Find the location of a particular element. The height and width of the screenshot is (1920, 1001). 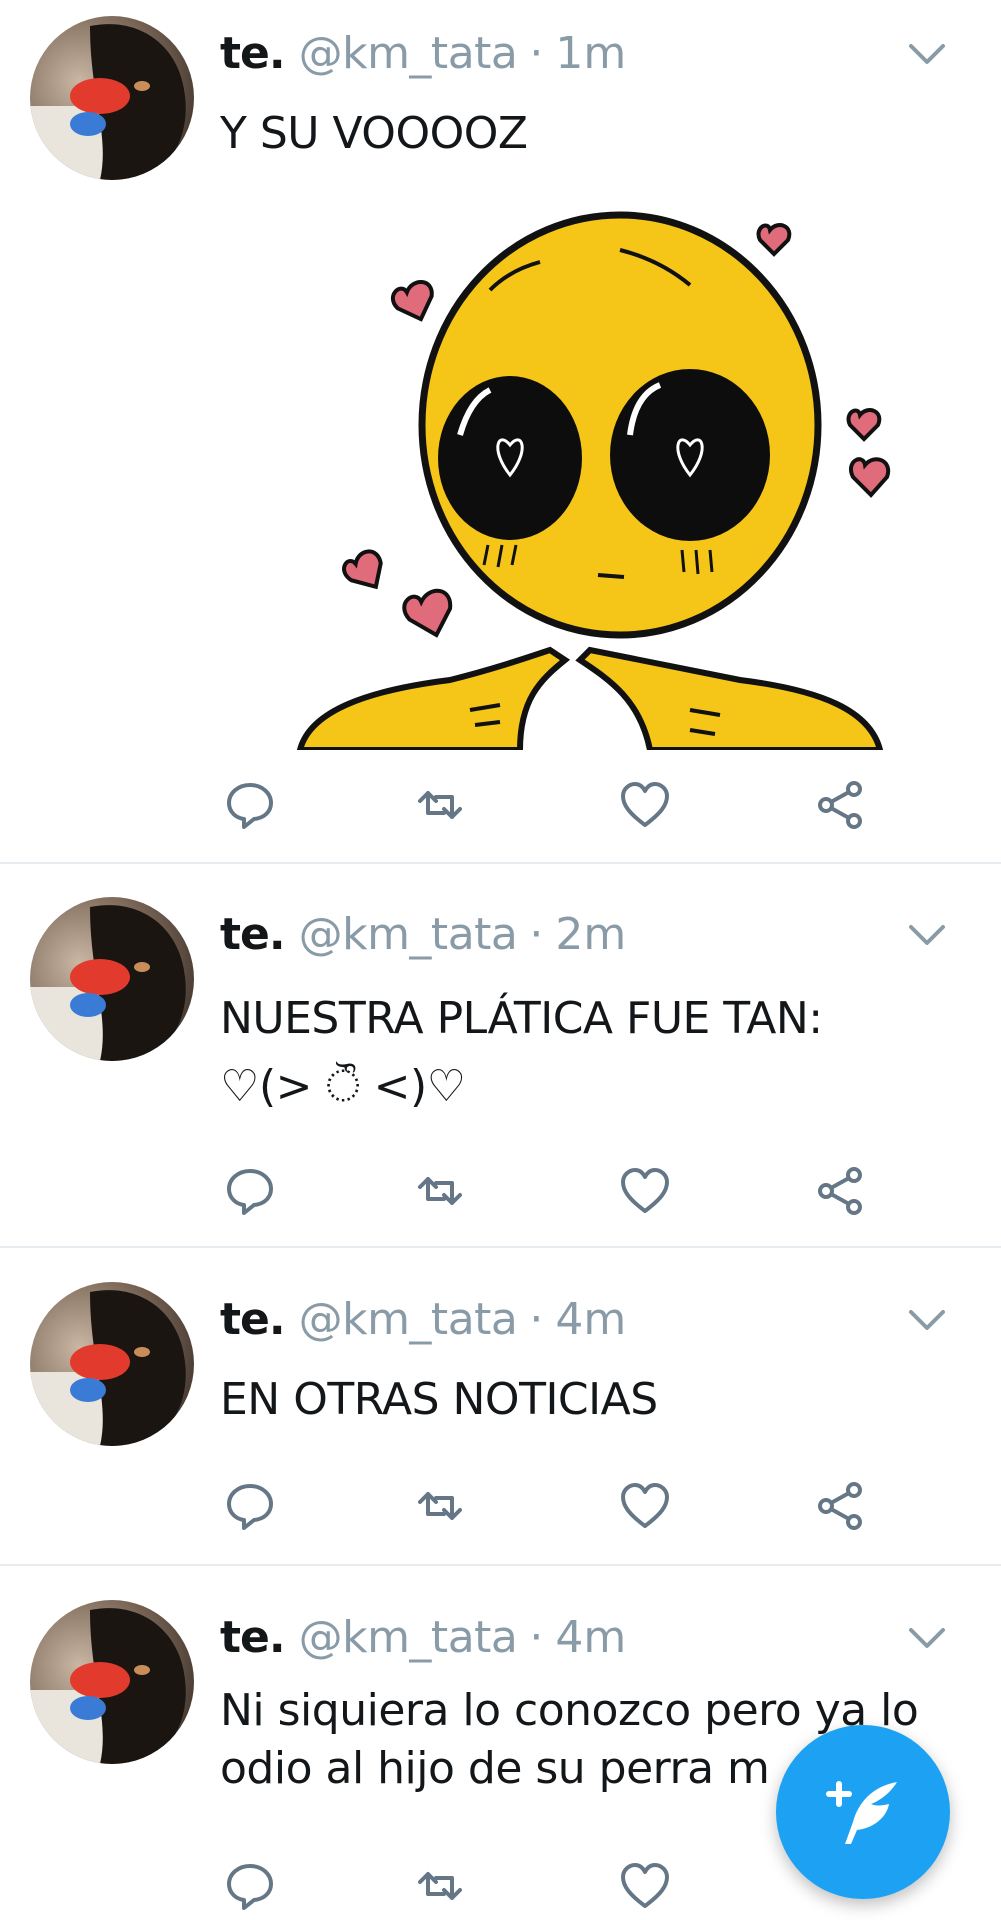

compose-tweet-button is located at coordinates (863, 1812).